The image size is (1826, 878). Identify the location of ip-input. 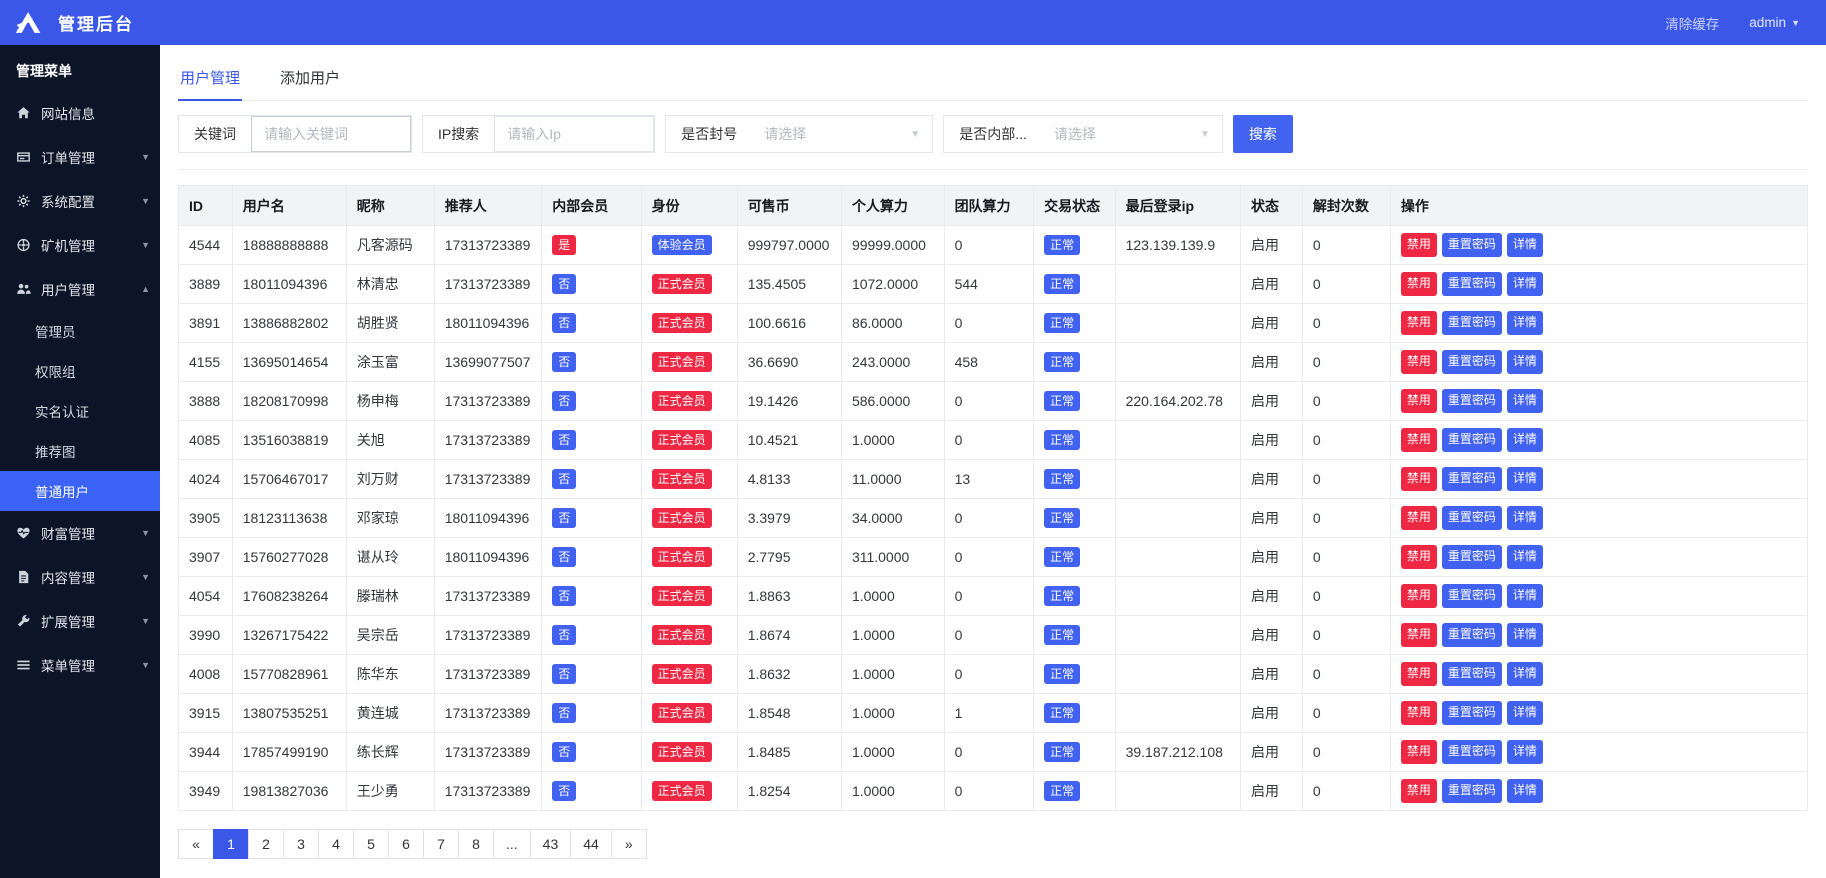
(574, 134).